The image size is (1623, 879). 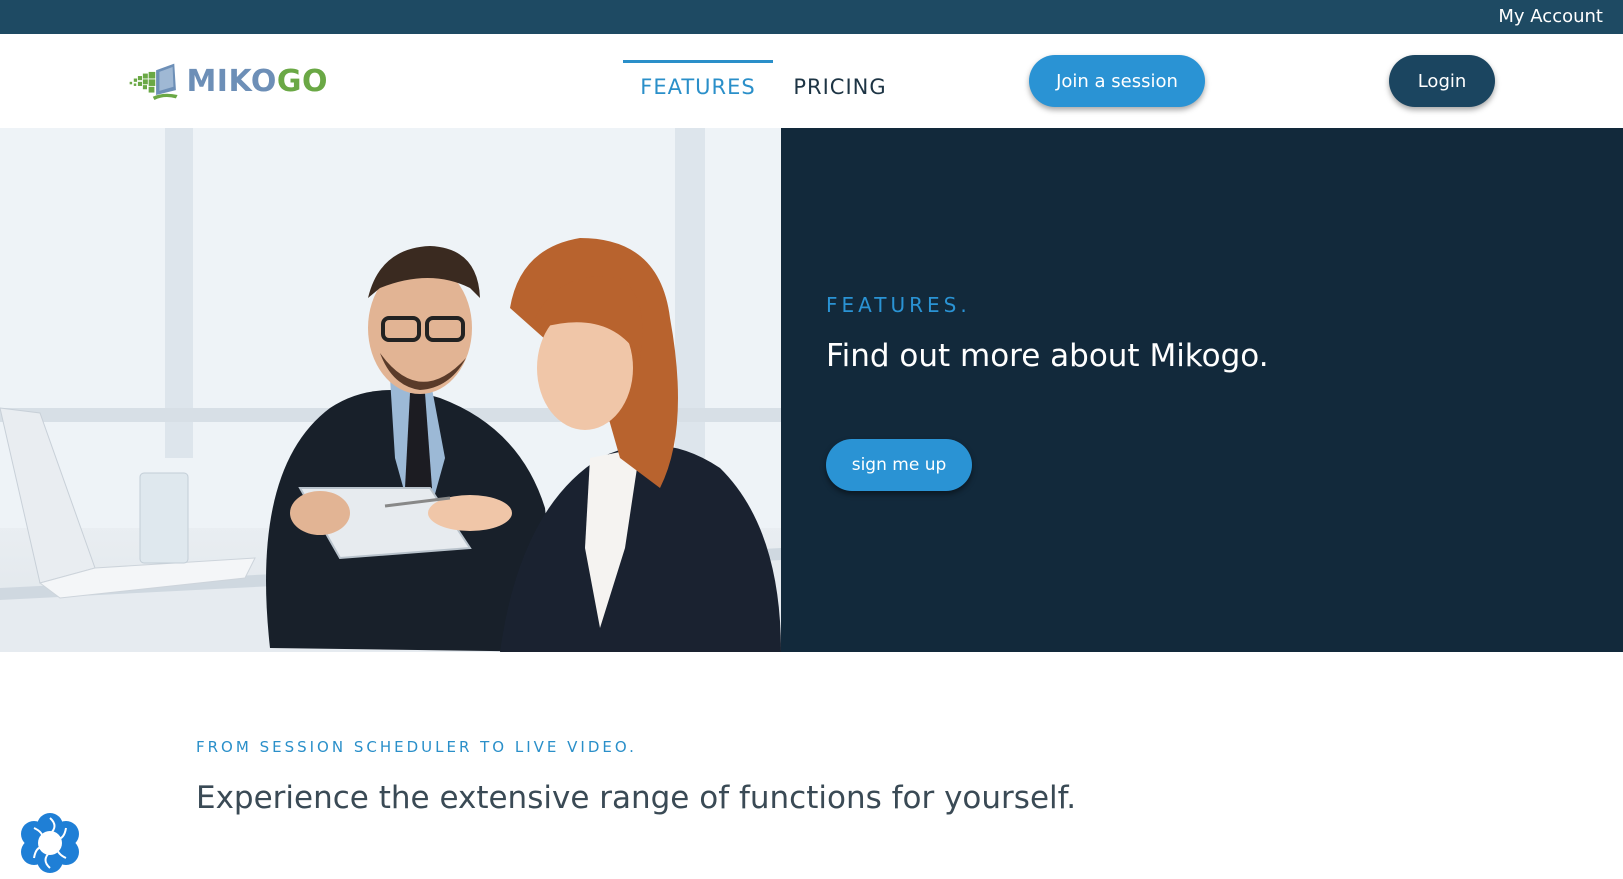 I want to click on hero-title: Find out more about Mikogo., so click(x=1047, y=356).